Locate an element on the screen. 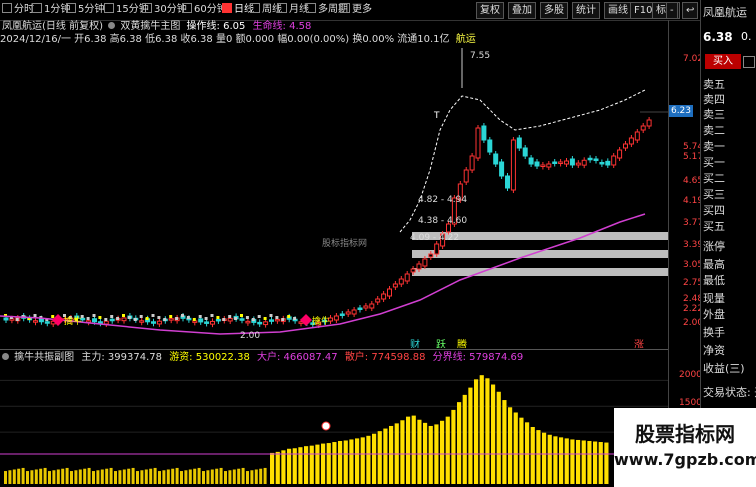  period-label: 更多 is located at coordinates (362, 9).